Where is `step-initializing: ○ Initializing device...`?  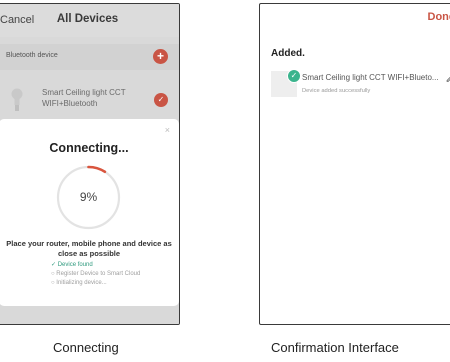
step-initializing: ○ Initializing device... is located at coordinates (79, 283).